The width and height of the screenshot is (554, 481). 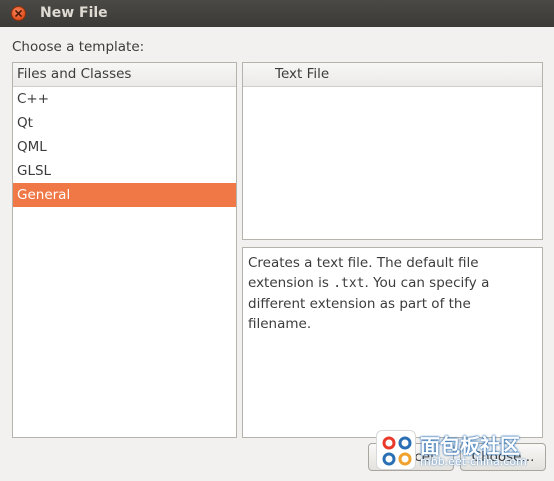 What do you see at coordinates (349, 283) in the screenshot?
I see `description-extension: .txt` at bounding box center [349, 283].